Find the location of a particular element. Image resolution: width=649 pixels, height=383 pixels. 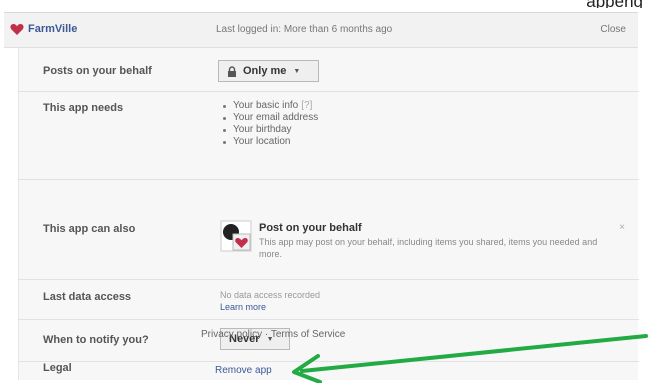

lock-icon is located at coordinates (232, 71).